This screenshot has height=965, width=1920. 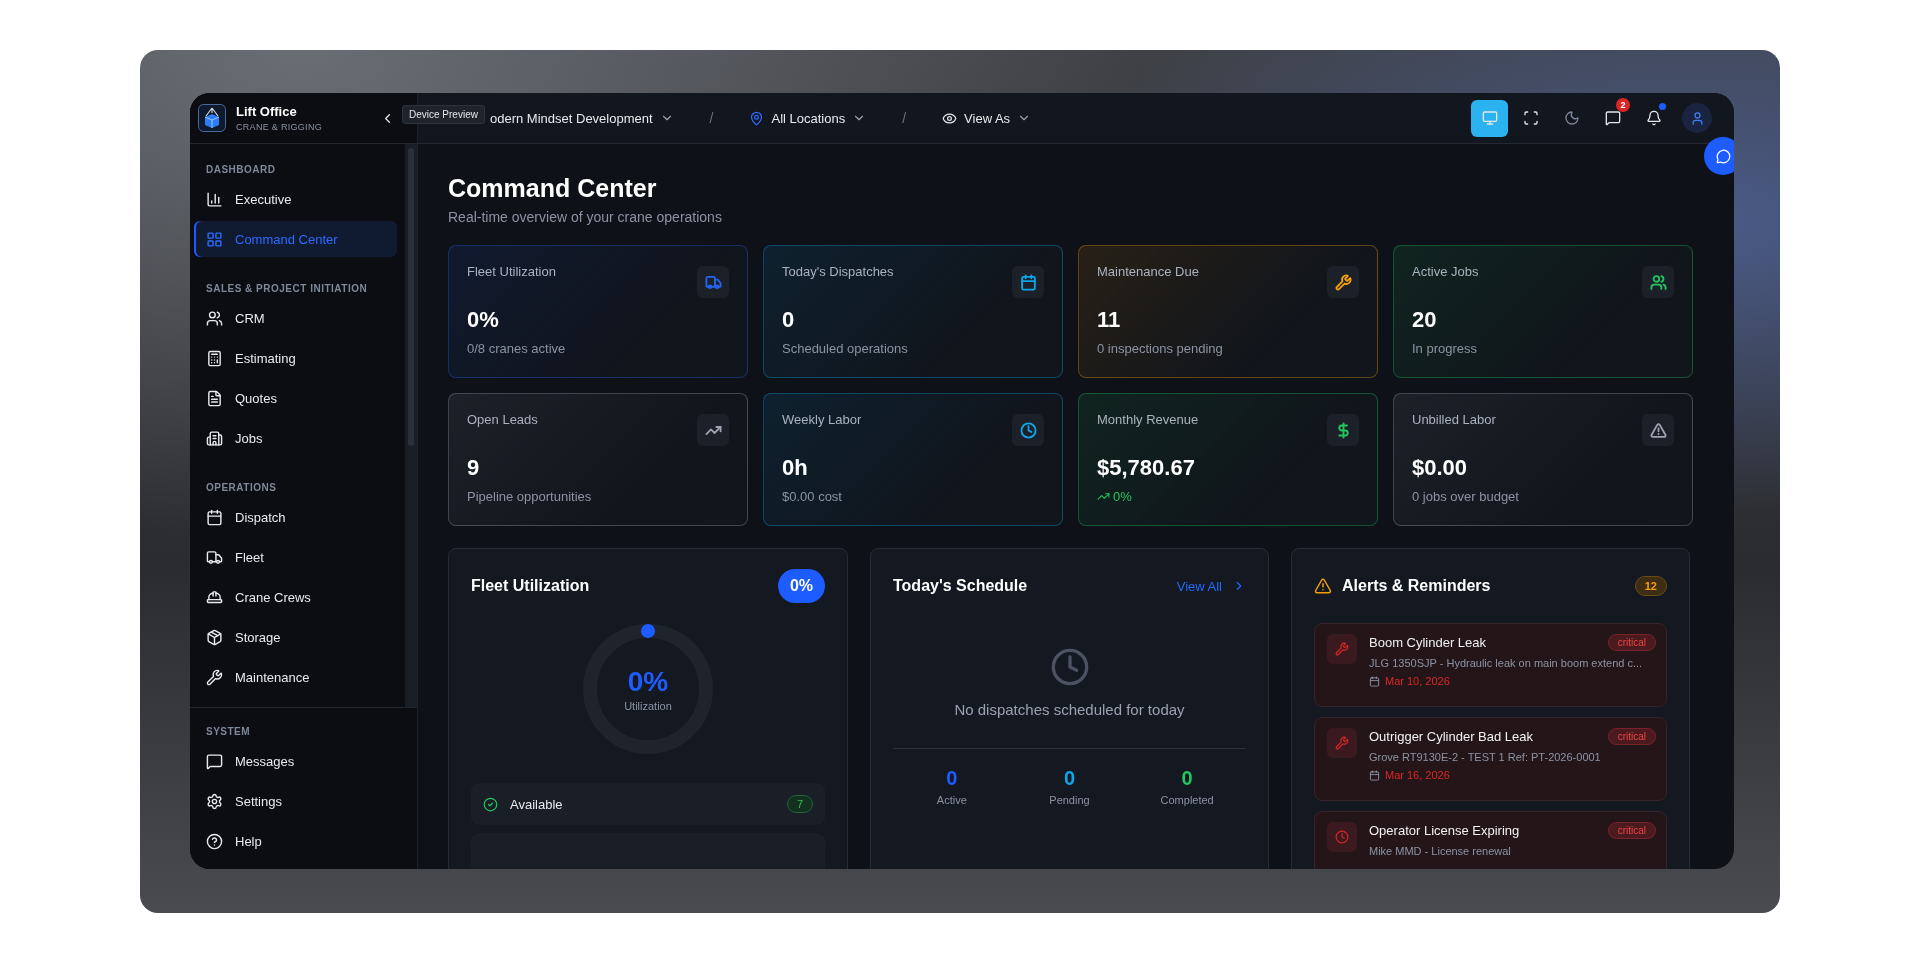 What do you see at coordinates (483, 320) in the screenshot?
I see `stat-value: 0%` at bounding box center [483, 320].